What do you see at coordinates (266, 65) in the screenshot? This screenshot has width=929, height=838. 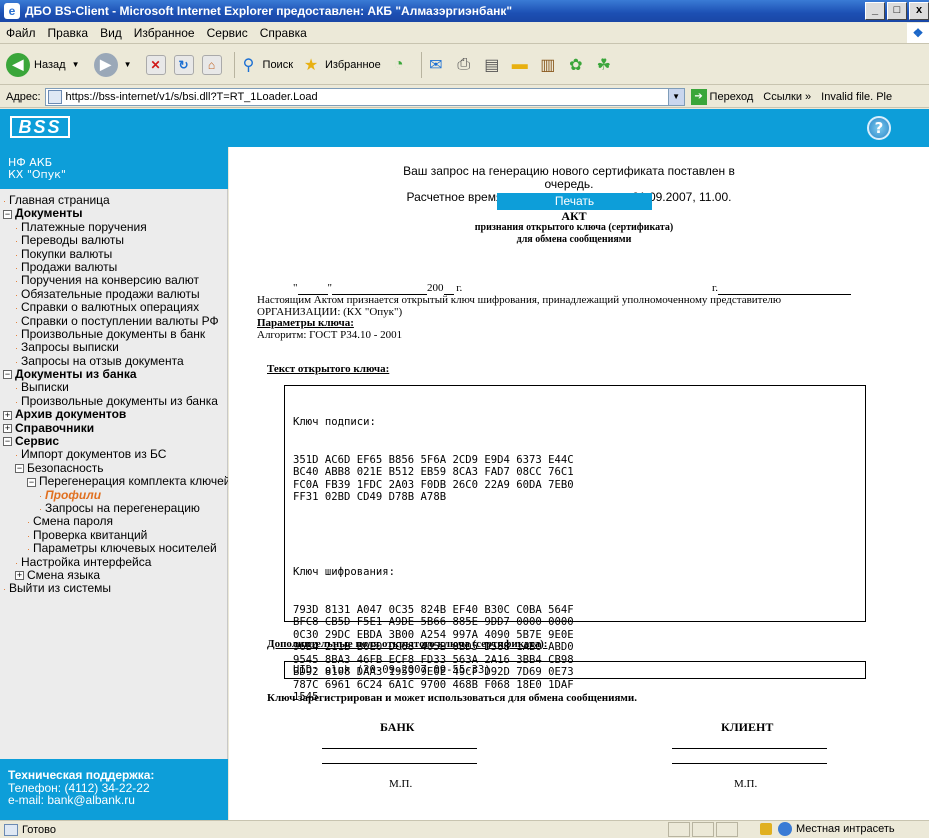 I see `search-button: ⚲ Поиск` at bounding box center [266, 65].